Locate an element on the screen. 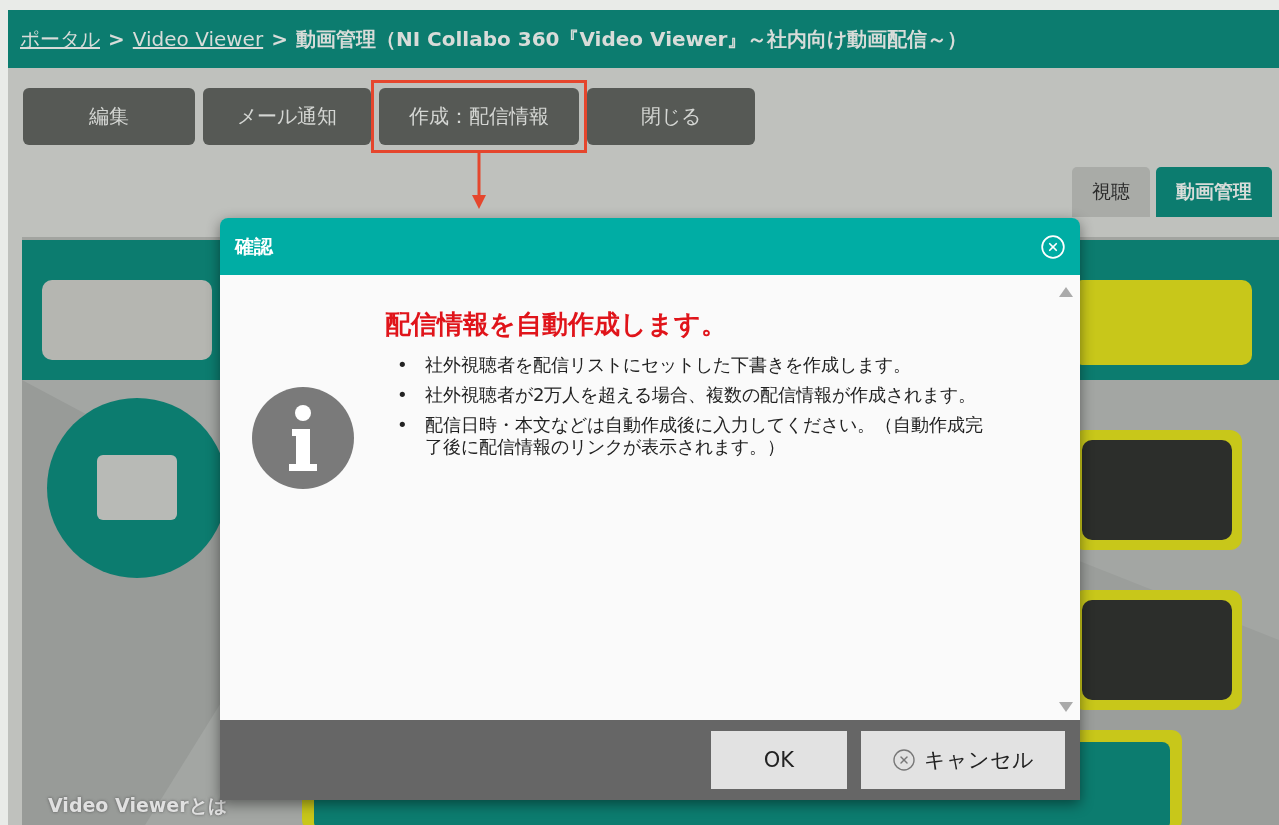 The width and height of the screenshot is (1279, 825). dialog-heading: 配信情報を自動作成します。 is located at coordinates (556, 324).